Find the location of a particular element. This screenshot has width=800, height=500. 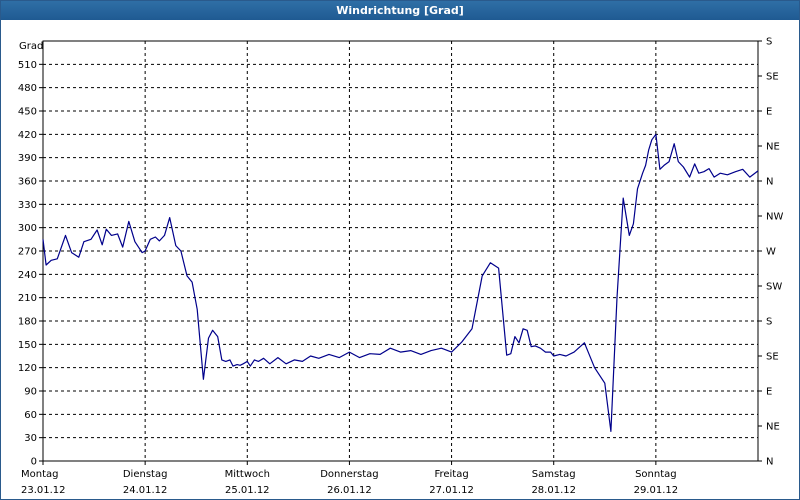

x-tick-label-date: 26.01.12 is located at coordinates (349, 490).